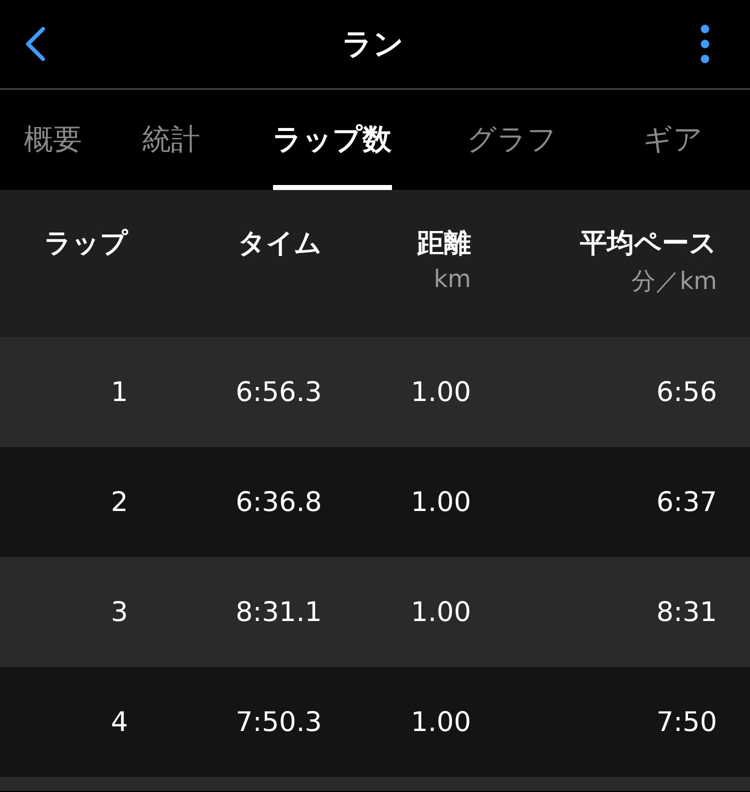  What do you see at coordinates (373, 45) in the screenshot?
I see `screen-title: ラン` at bounding box center [373, 45].